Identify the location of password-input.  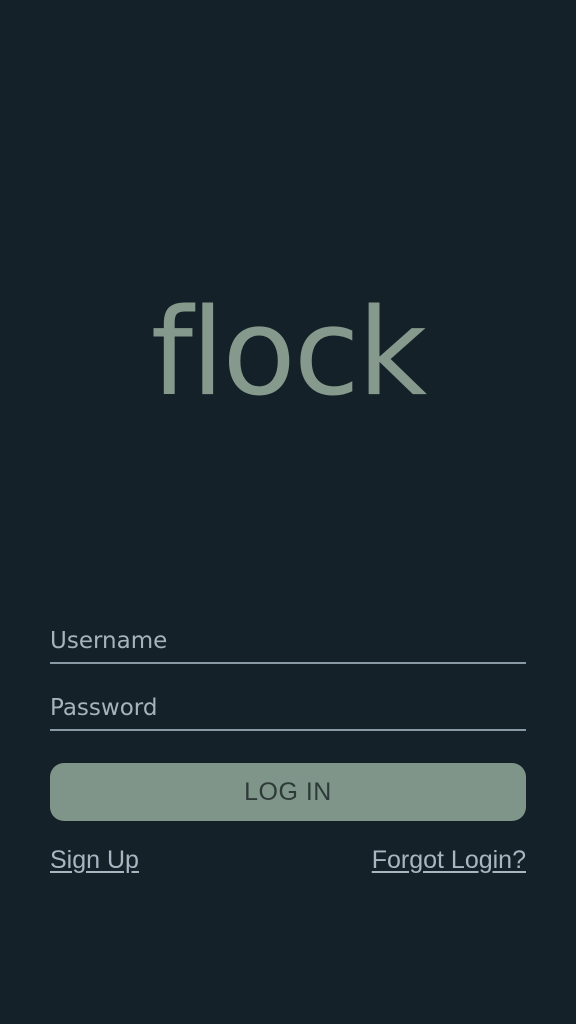
(288, 708).